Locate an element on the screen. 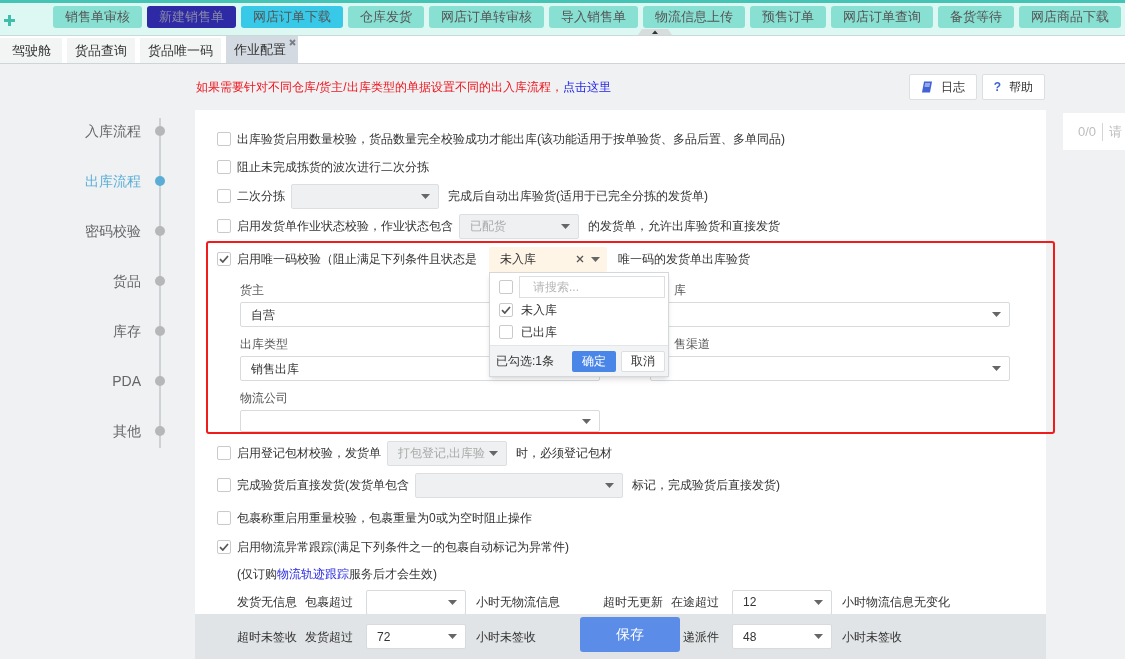 This screenshot has width=1125, height=659. log-button: 日志 is located at coordinates (942, 87).